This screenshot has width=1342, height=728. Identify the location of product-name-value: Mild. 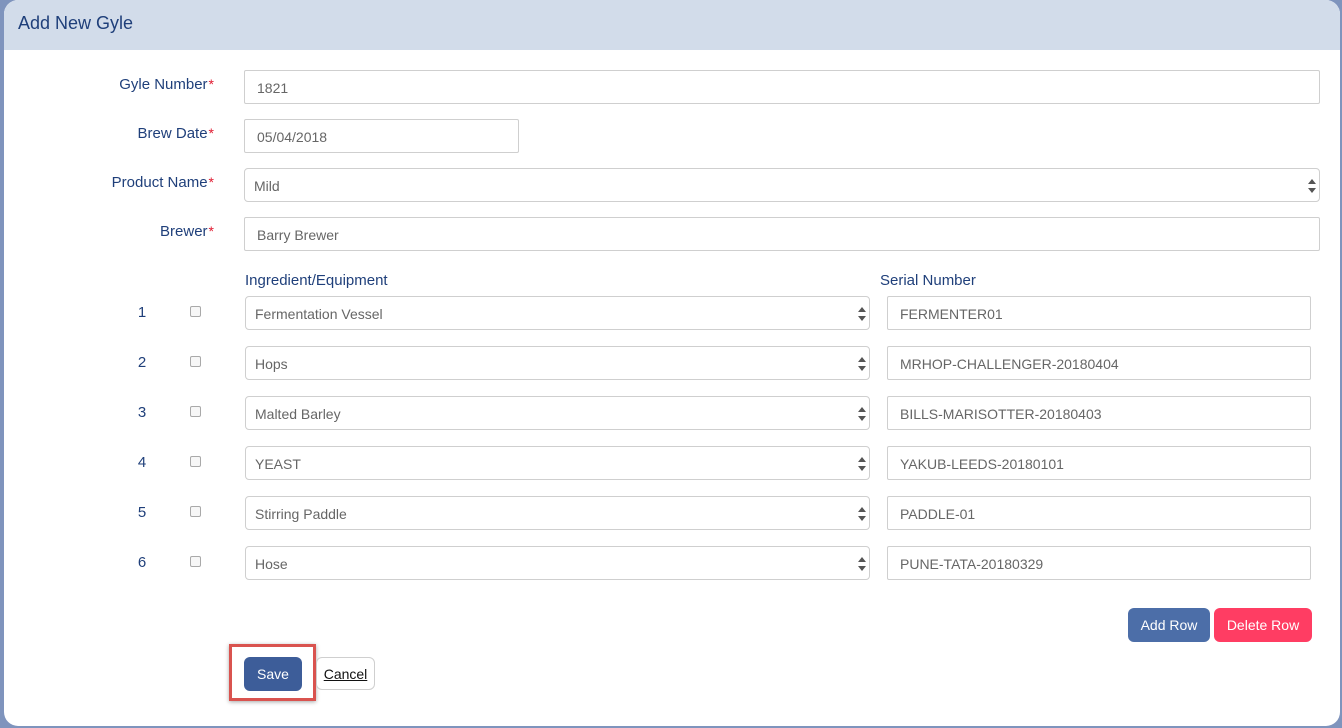
(267, 186).